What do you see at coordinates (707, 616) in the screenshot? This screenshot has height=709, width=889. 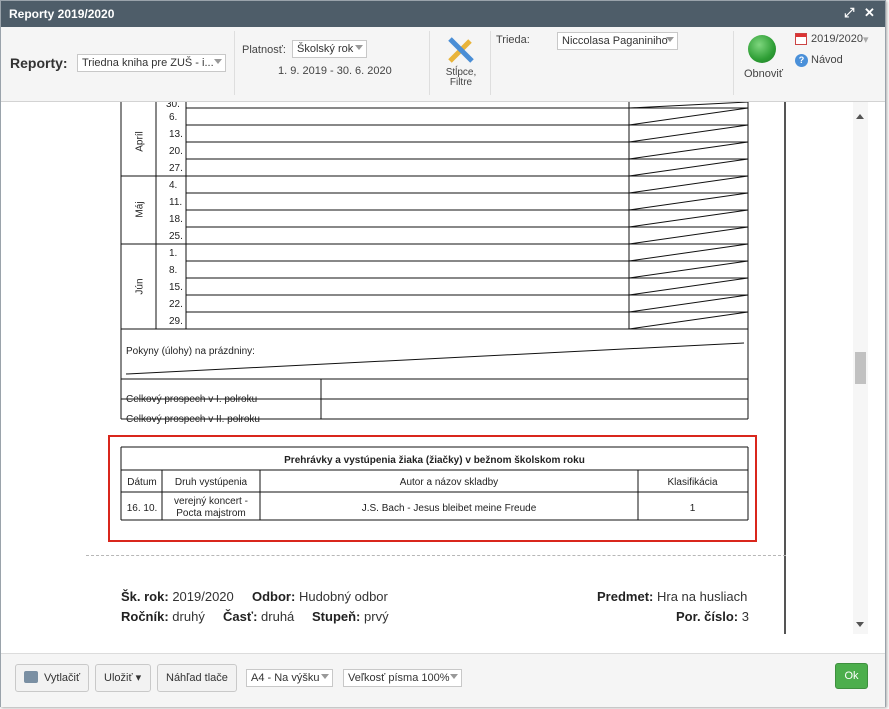 I see `footer-order-label: Por. číslo:` at bounding box center [707, 616].